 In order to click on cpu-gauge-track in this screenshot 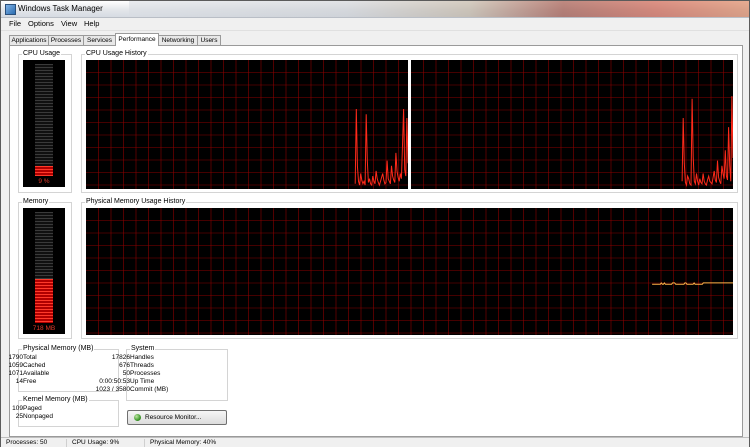, I will do `click(44, 120)`.